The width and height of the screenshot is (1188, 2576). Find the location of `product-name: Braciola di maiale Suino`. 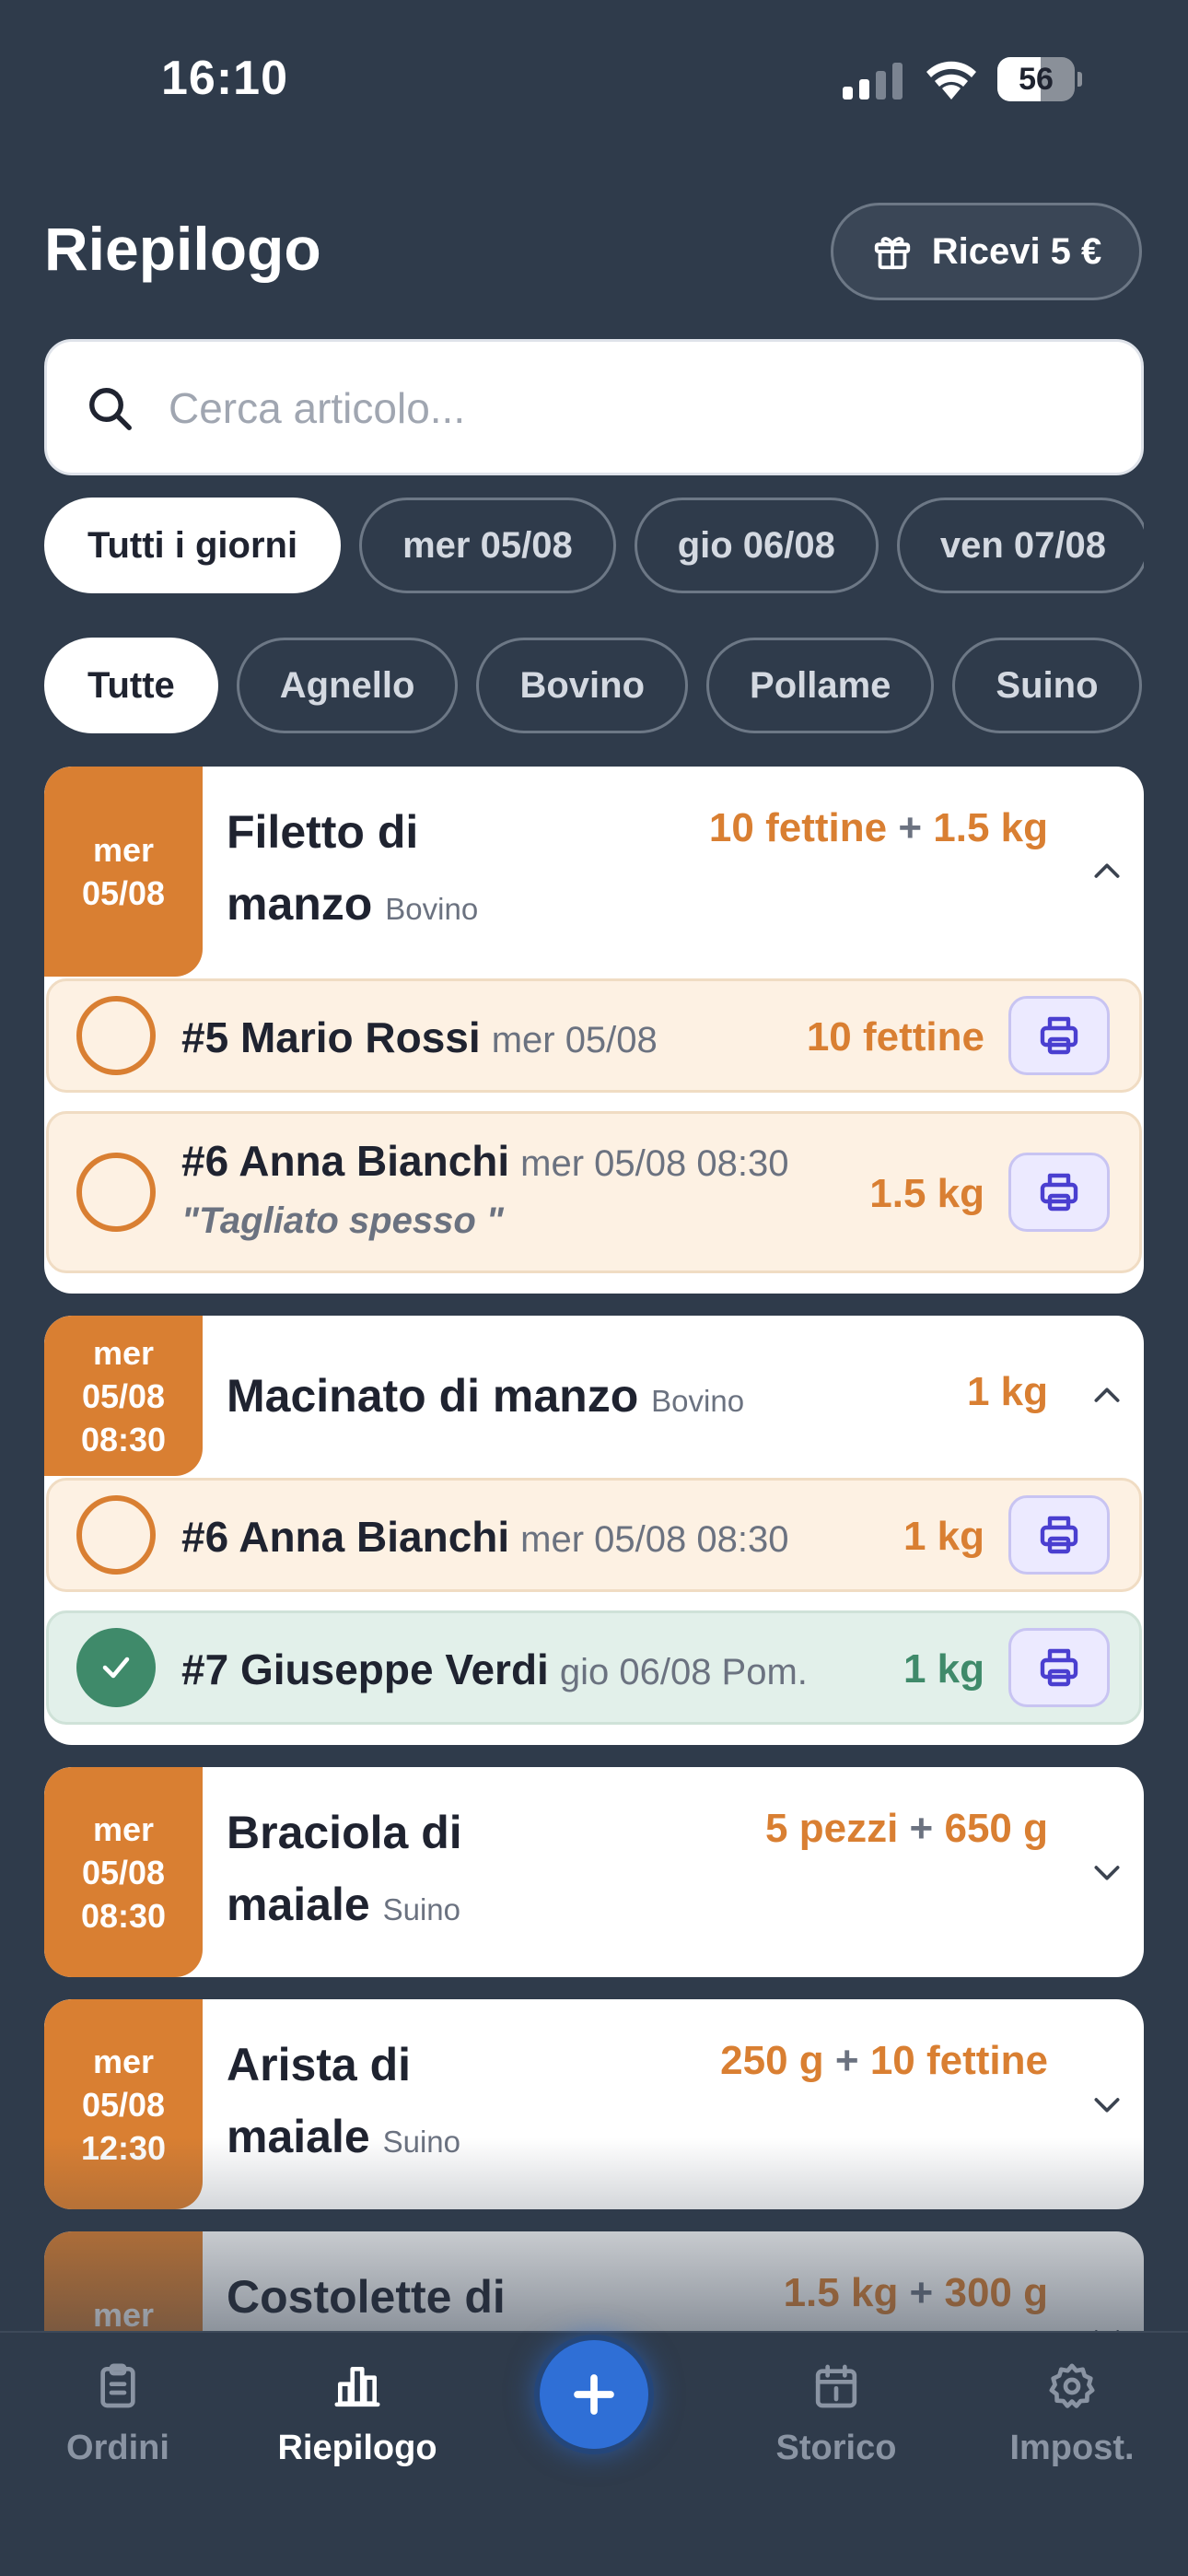

product-name: Braciola di maiale Suino is located at coordinates (344, 1871).